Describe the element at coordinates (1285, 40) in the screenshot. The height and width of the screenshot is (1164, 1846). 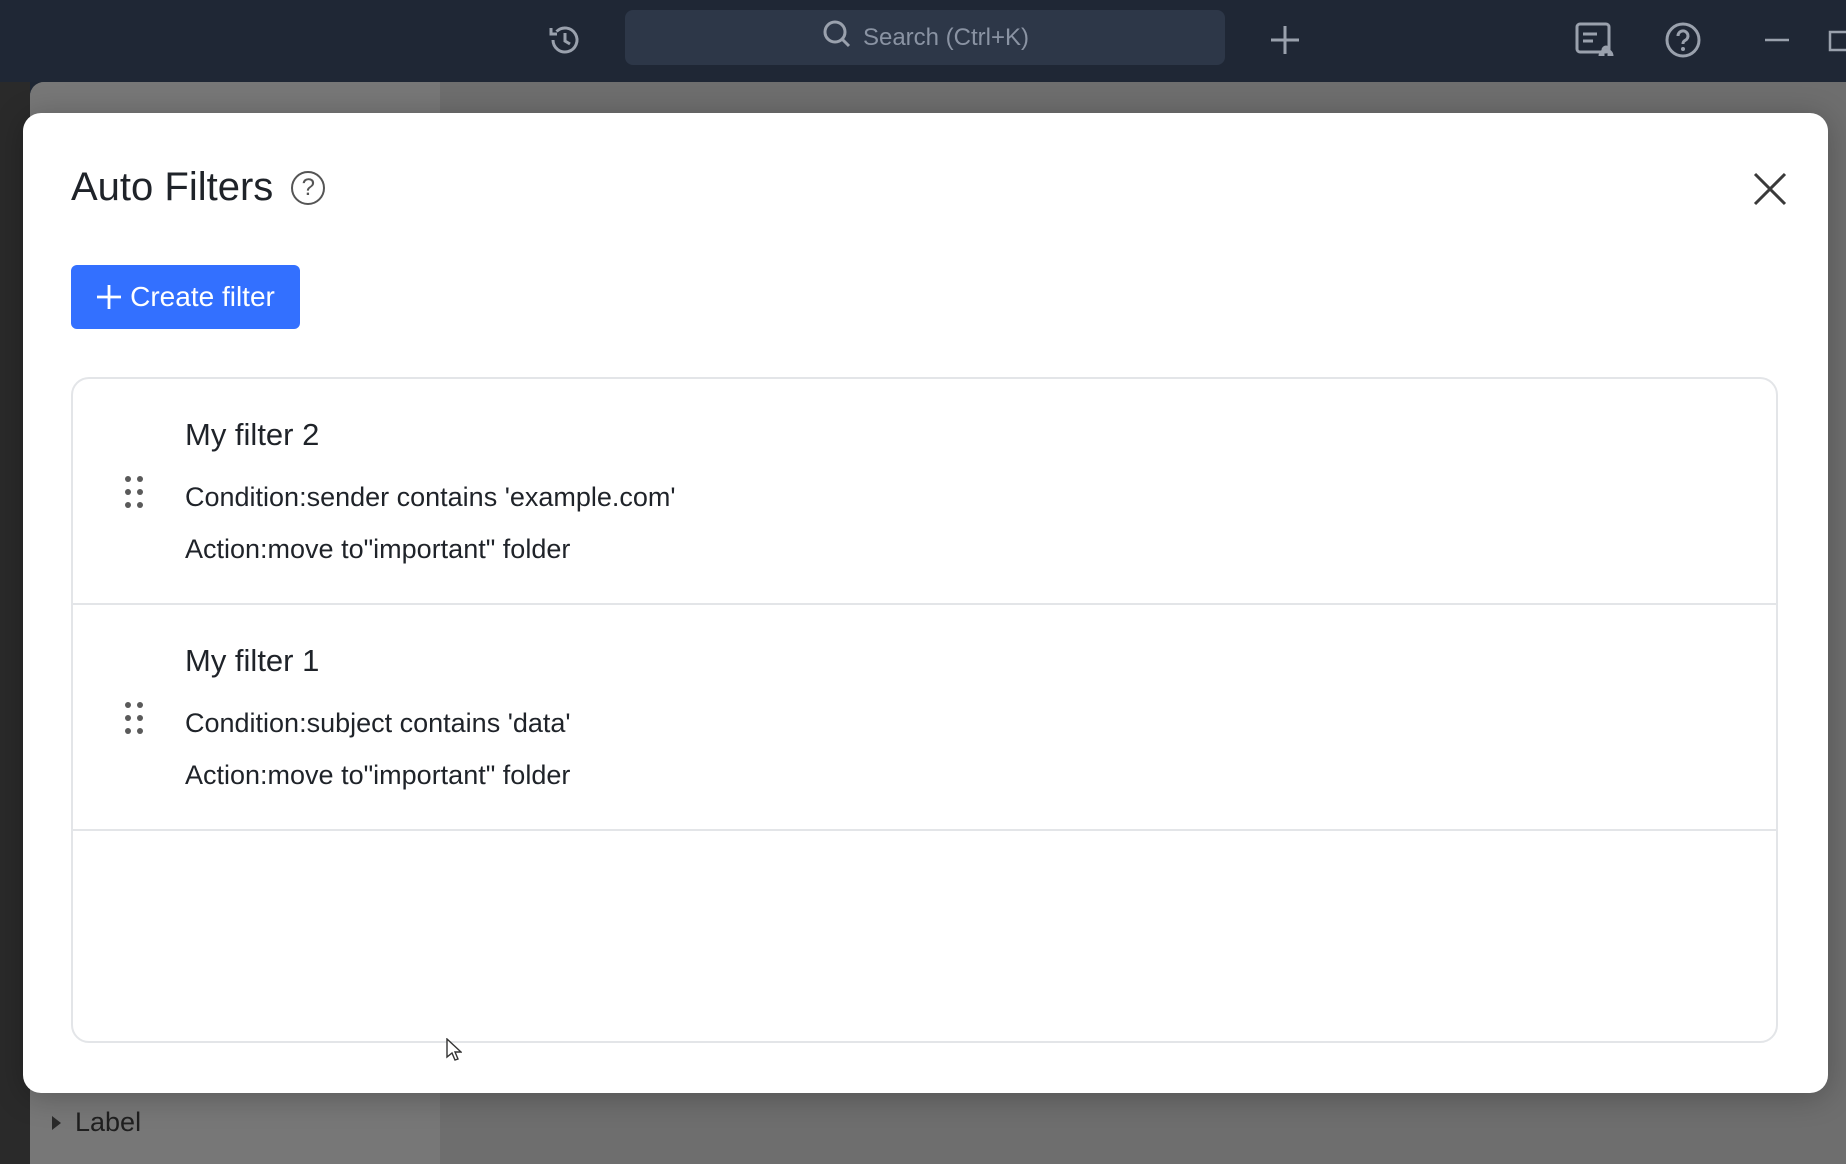
I see `add-icon` at that location.